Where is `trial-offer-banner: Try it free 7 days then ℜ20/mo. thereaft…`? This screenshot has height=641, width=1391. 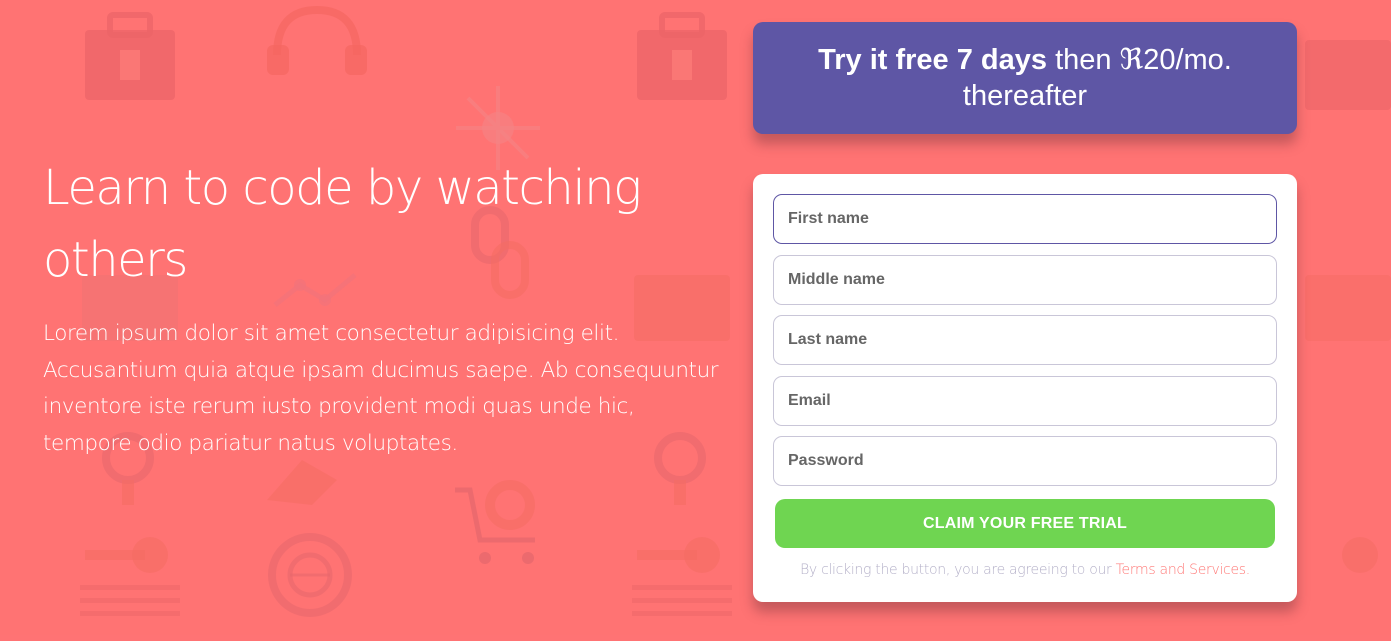
trial-offer-banner: Try it free 7 days then ℜ20/mo. thereaft… is located at coordinates (1025, 78).